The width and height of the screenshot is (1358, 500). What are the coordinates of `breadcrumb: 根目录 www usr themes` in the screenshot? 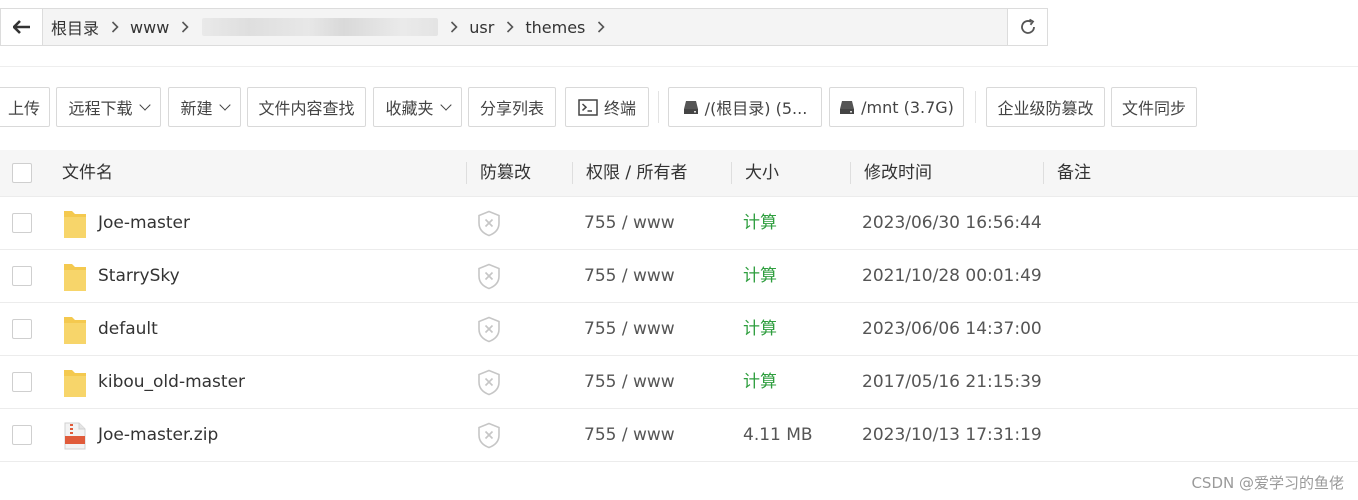 It's located at (525, 27).